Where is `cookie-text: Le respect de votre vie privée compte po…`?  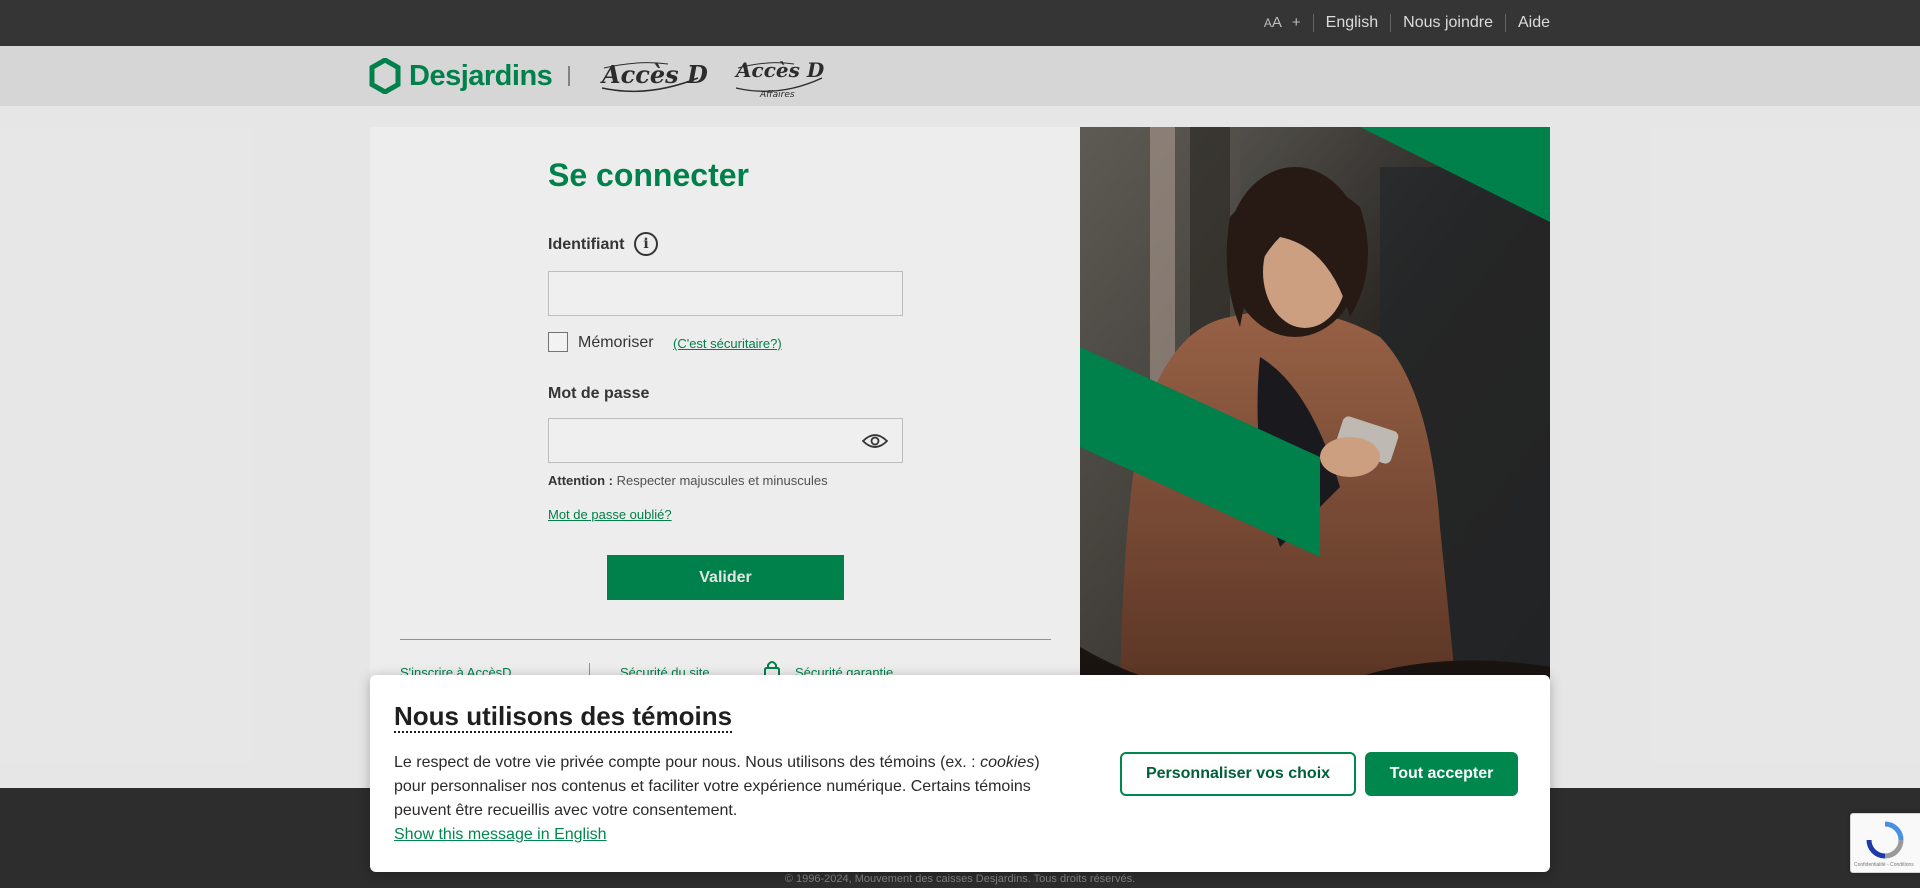 cookie-text: Le respect de votre vie privée compte po… is located at coordinates (724, 799).